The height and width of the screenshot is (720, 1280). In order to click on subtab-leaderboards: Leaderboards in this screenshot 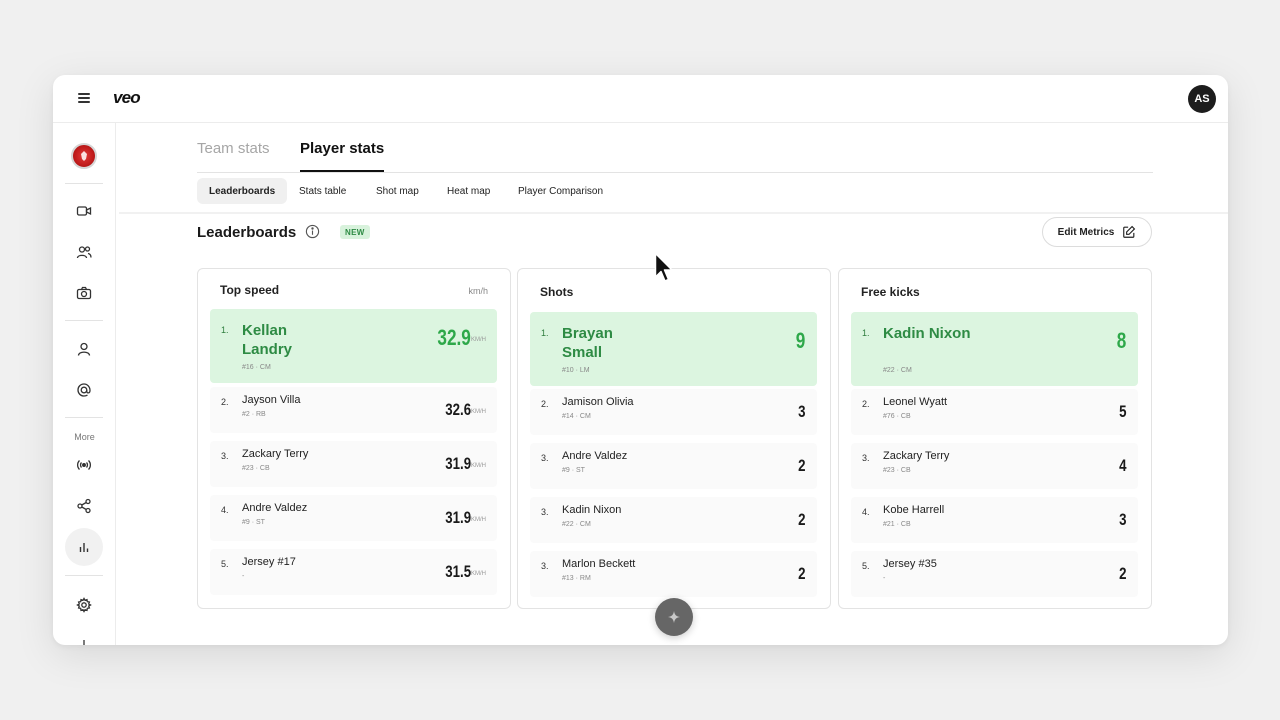, I will do `click(242, 191)`.